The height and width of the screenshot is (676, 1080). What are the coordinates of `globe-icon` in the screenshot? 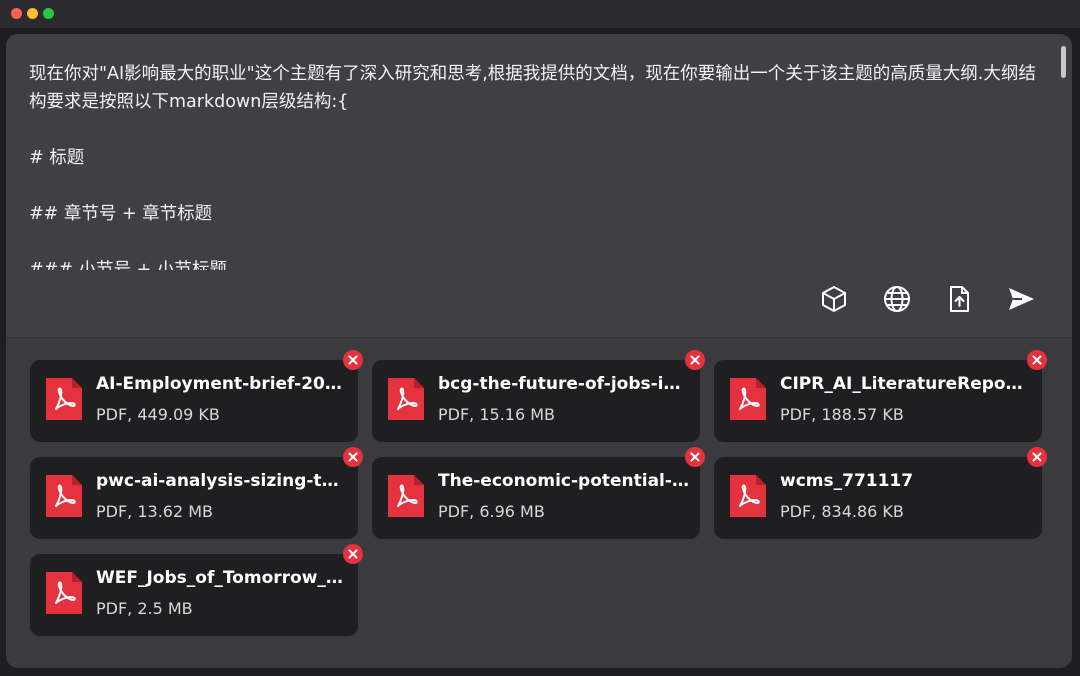 It's located at (897, 299).